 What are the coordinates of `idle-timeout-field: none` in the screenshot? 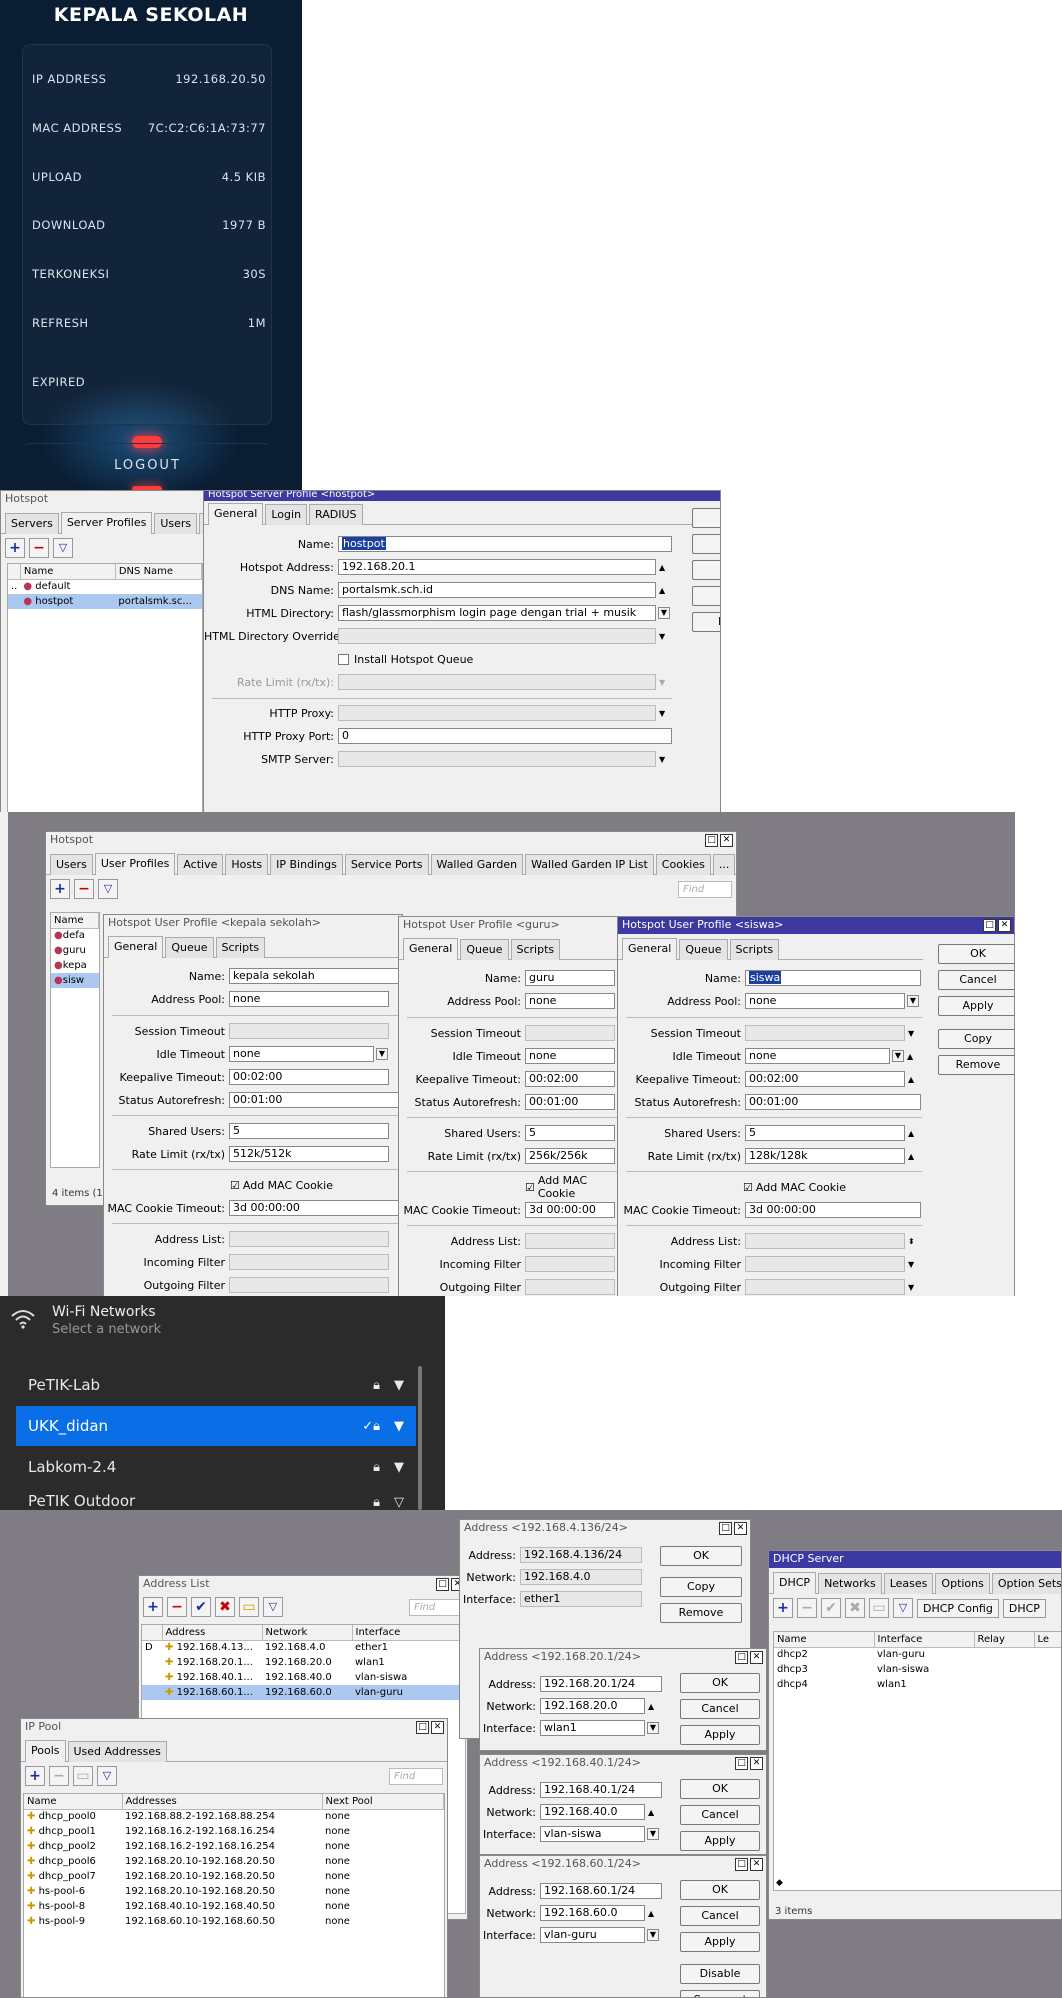 It's located at (817, 1056).